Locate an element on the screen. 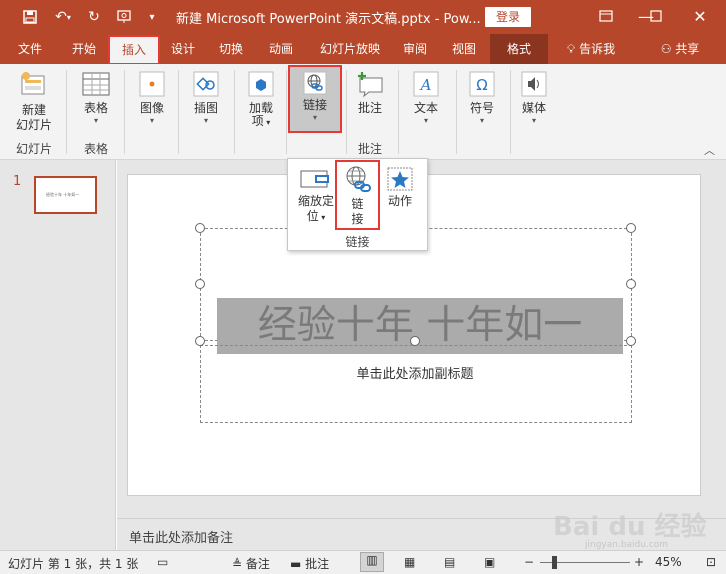 The image size is (726, 574). table-icon is located at coordinates (96, 85).